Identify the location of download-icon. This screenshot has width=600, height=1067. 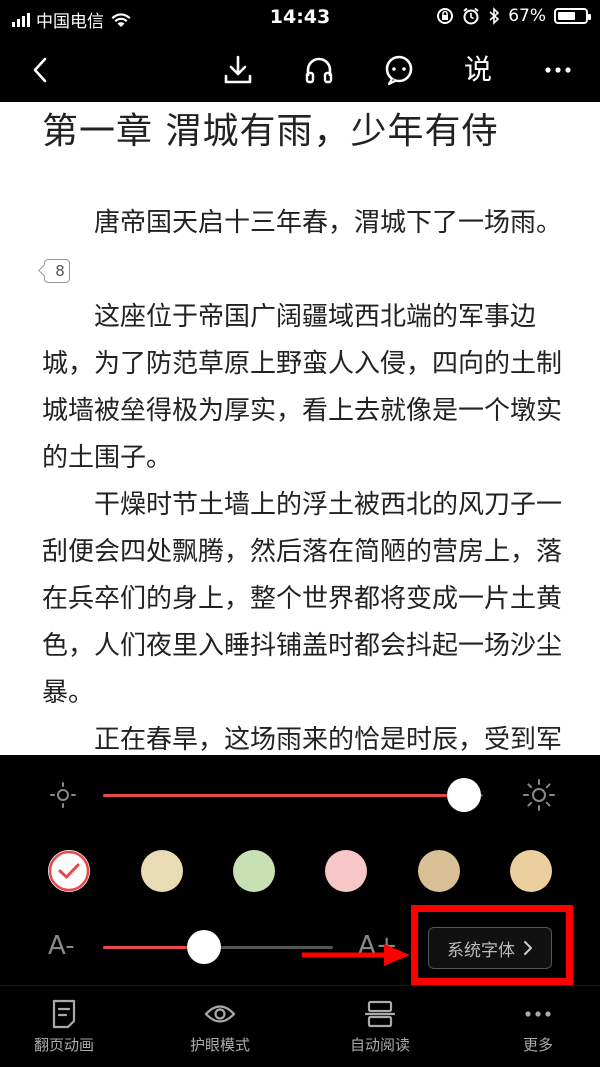
(238, 69).